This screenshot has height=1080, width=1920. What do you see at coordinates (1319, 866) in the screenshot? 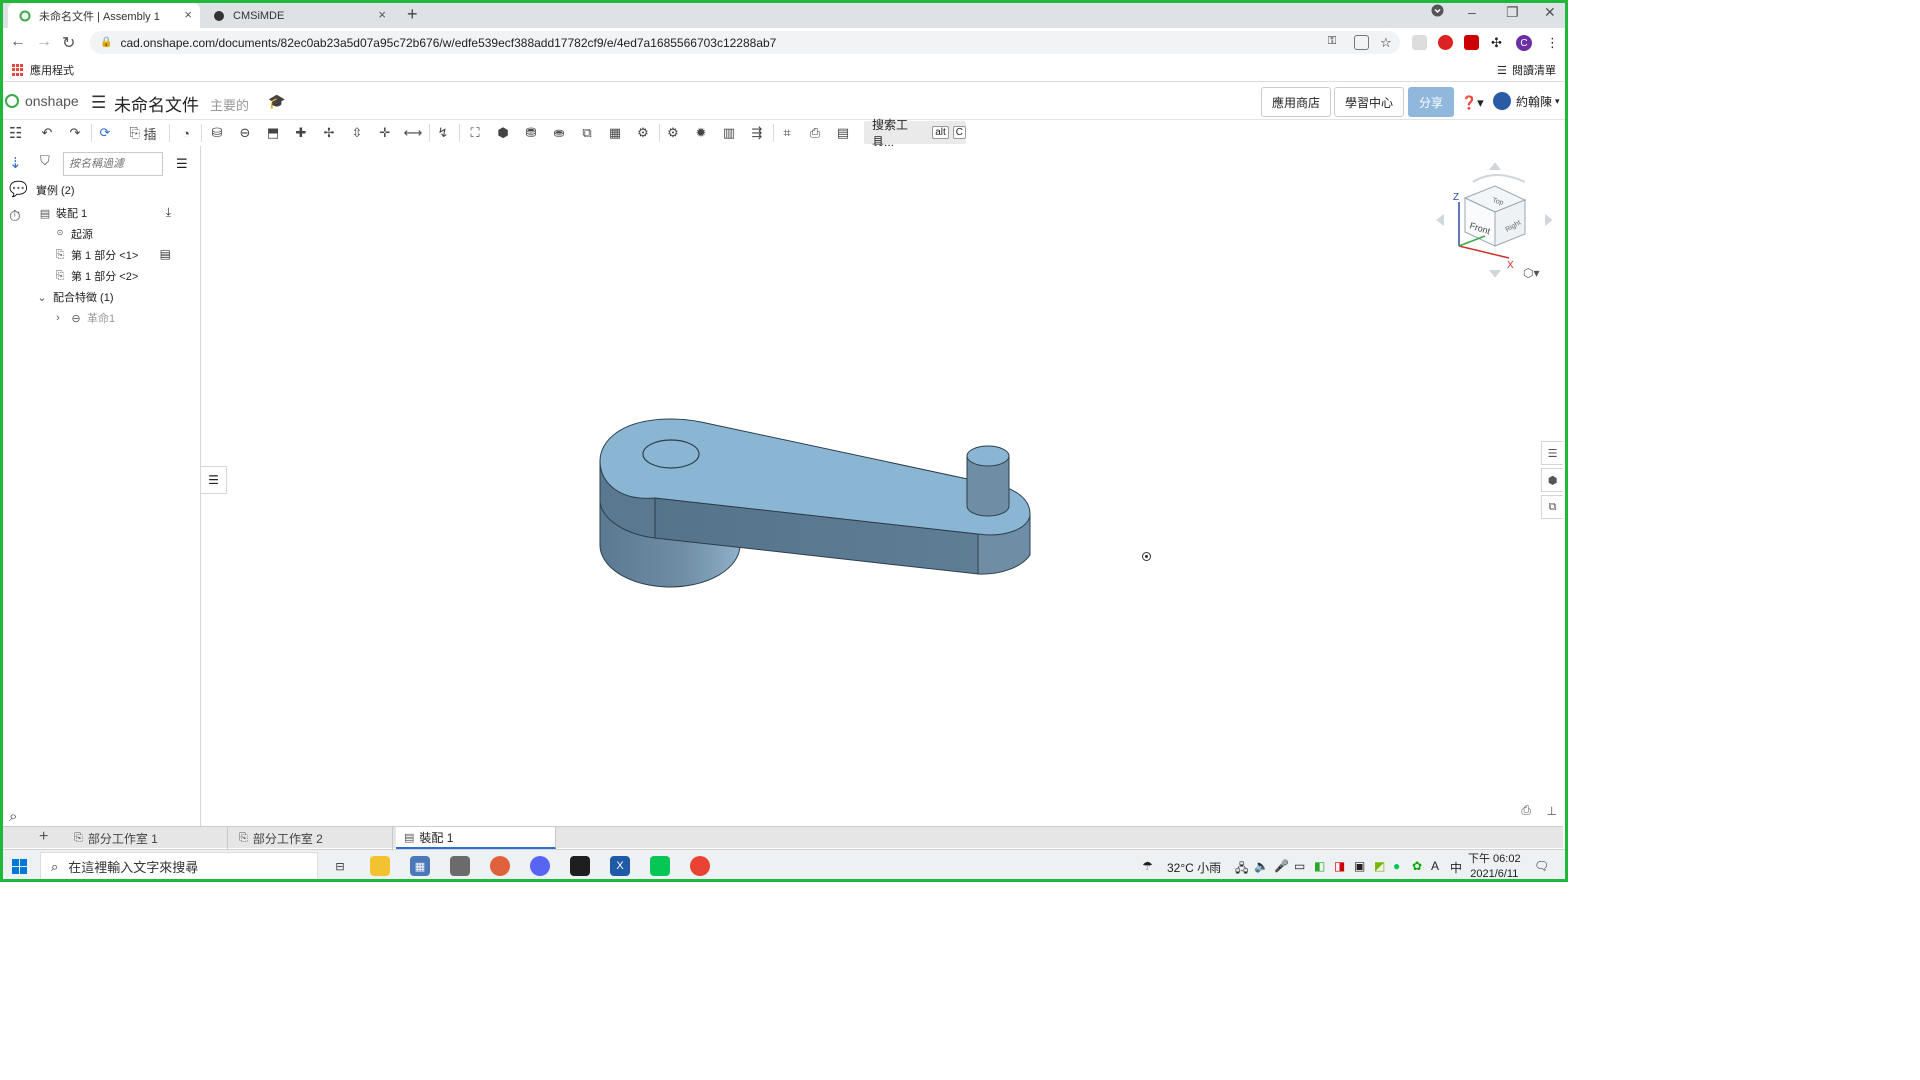
I see `tray-app-icon: ◧` at bounding box center [1319, 866].